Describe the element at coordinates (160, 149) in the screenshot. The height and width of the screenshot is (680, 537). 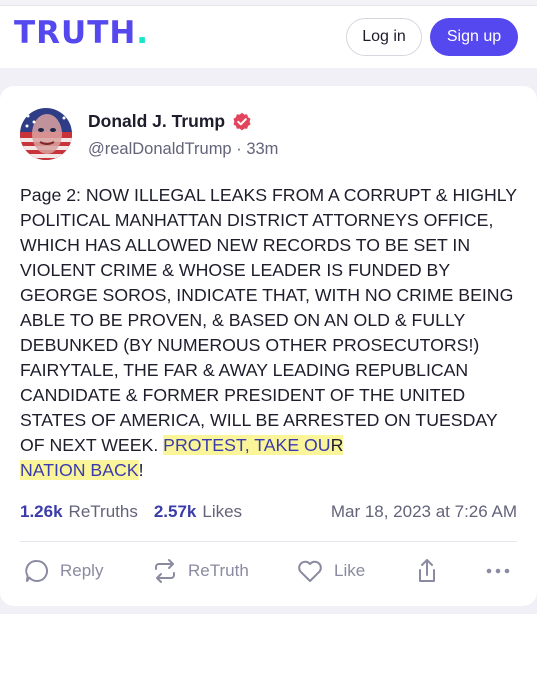
I see `author-handle: @realDonaldTrump` at that location.